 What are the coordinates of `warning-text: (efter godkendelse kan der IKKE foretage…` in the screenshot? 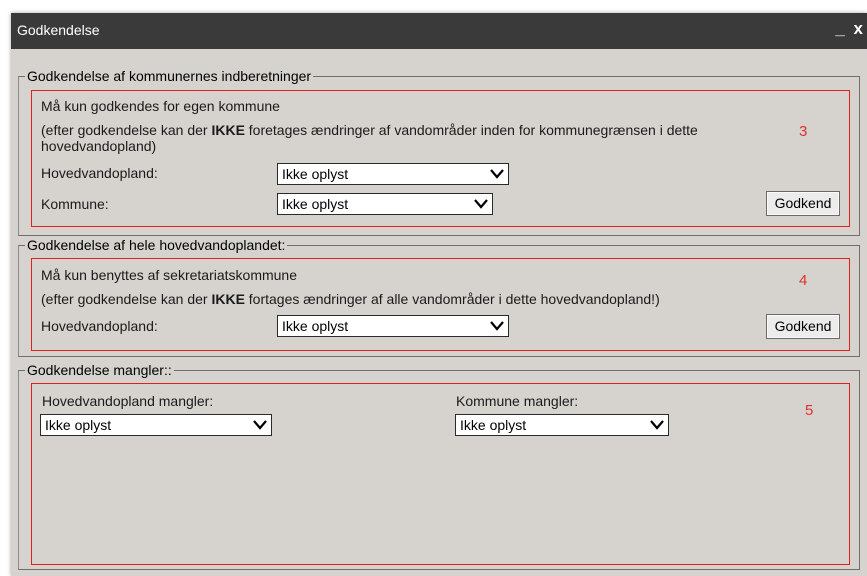 It's located at (369, 138).